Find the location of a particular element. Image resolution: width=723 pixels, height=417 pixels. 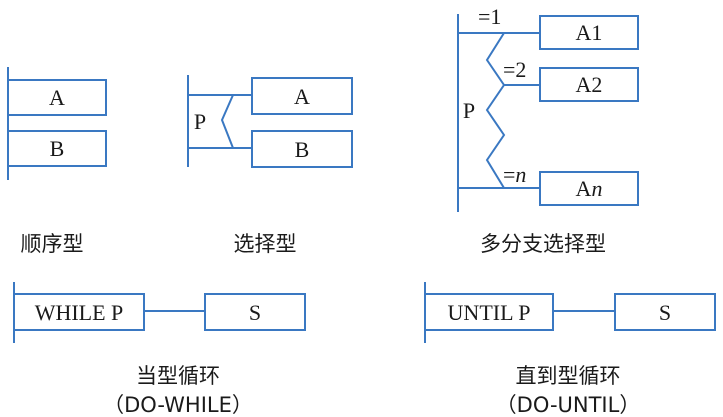

branchn-box-label: An is located at coordinates (589, 188).